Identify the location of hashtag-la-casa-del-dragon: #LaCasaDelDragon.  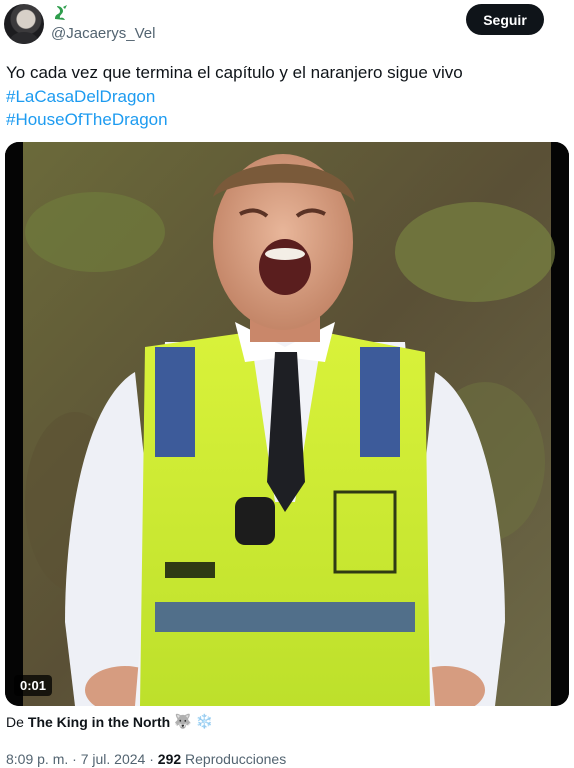
(286, 97).